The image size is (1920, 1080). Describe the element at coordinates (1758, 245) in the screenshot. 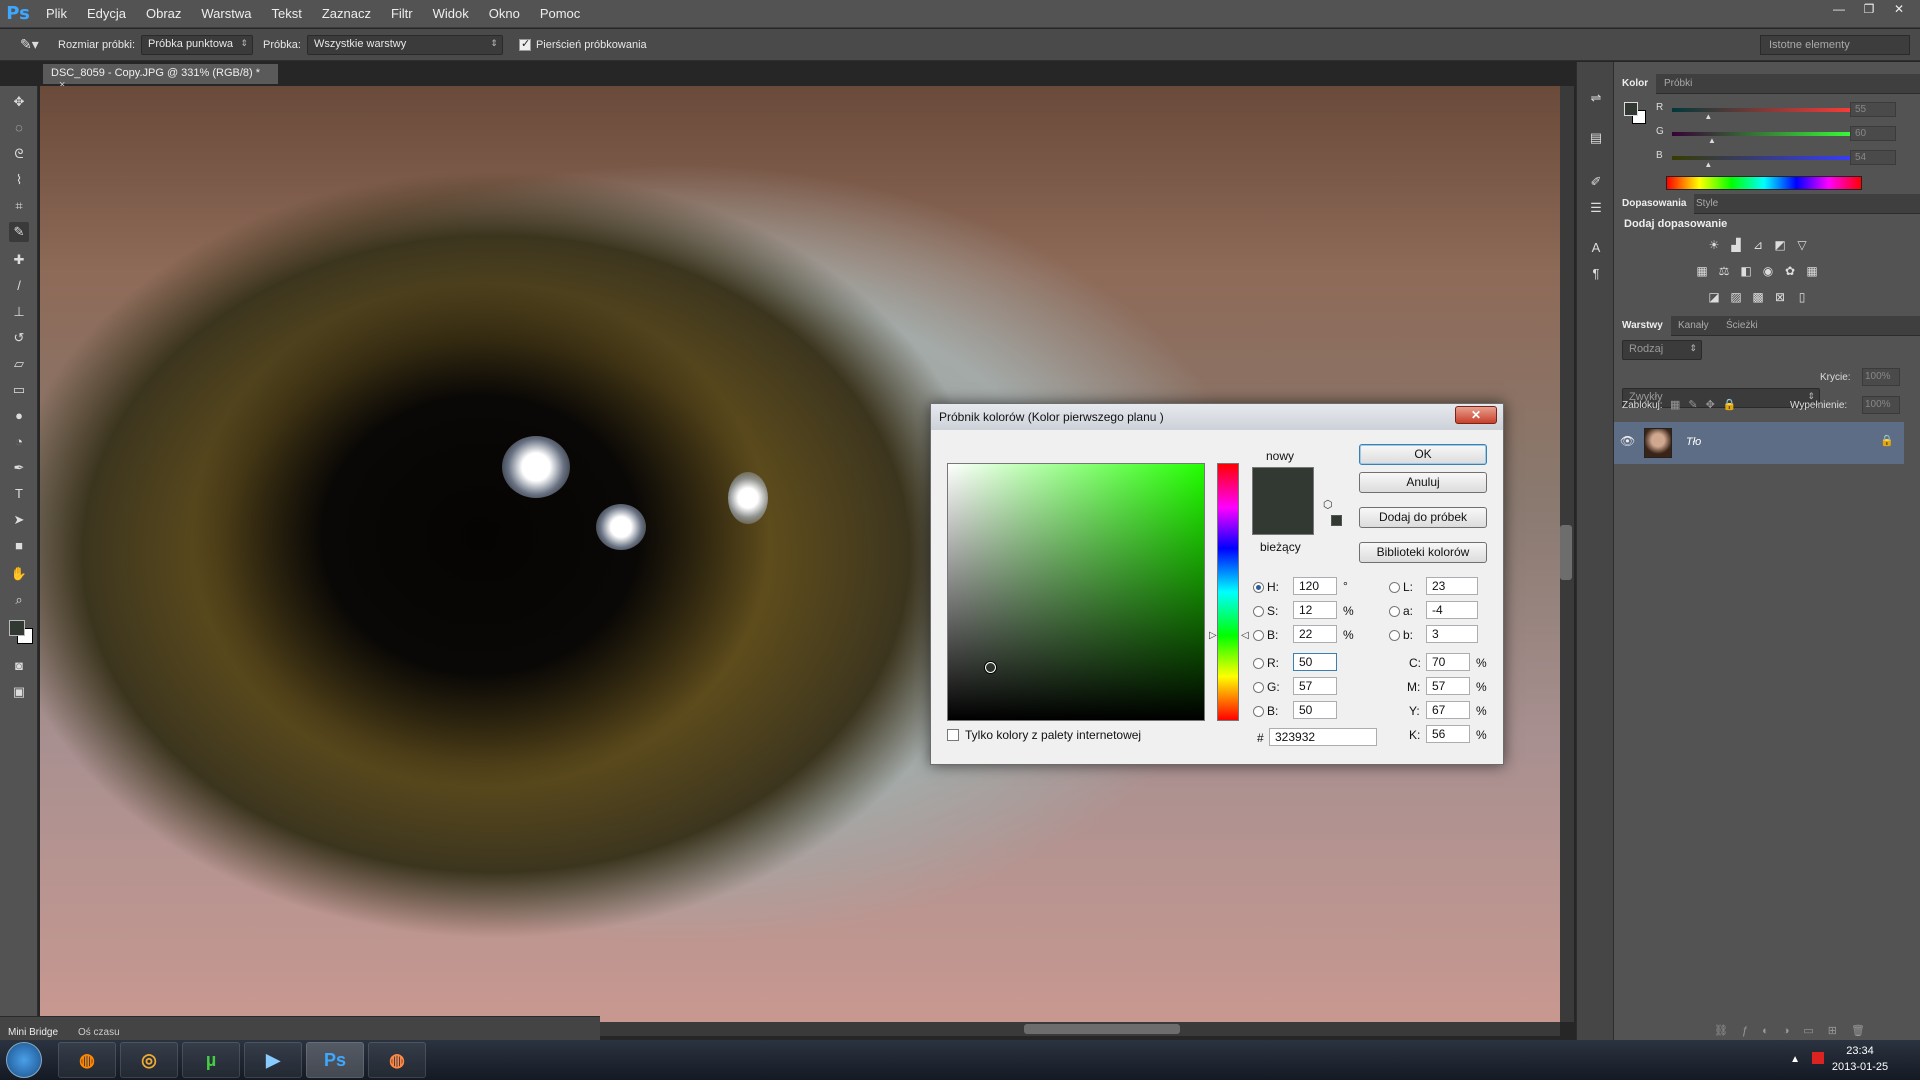

I see `curves-icon: ⊿` at that location.